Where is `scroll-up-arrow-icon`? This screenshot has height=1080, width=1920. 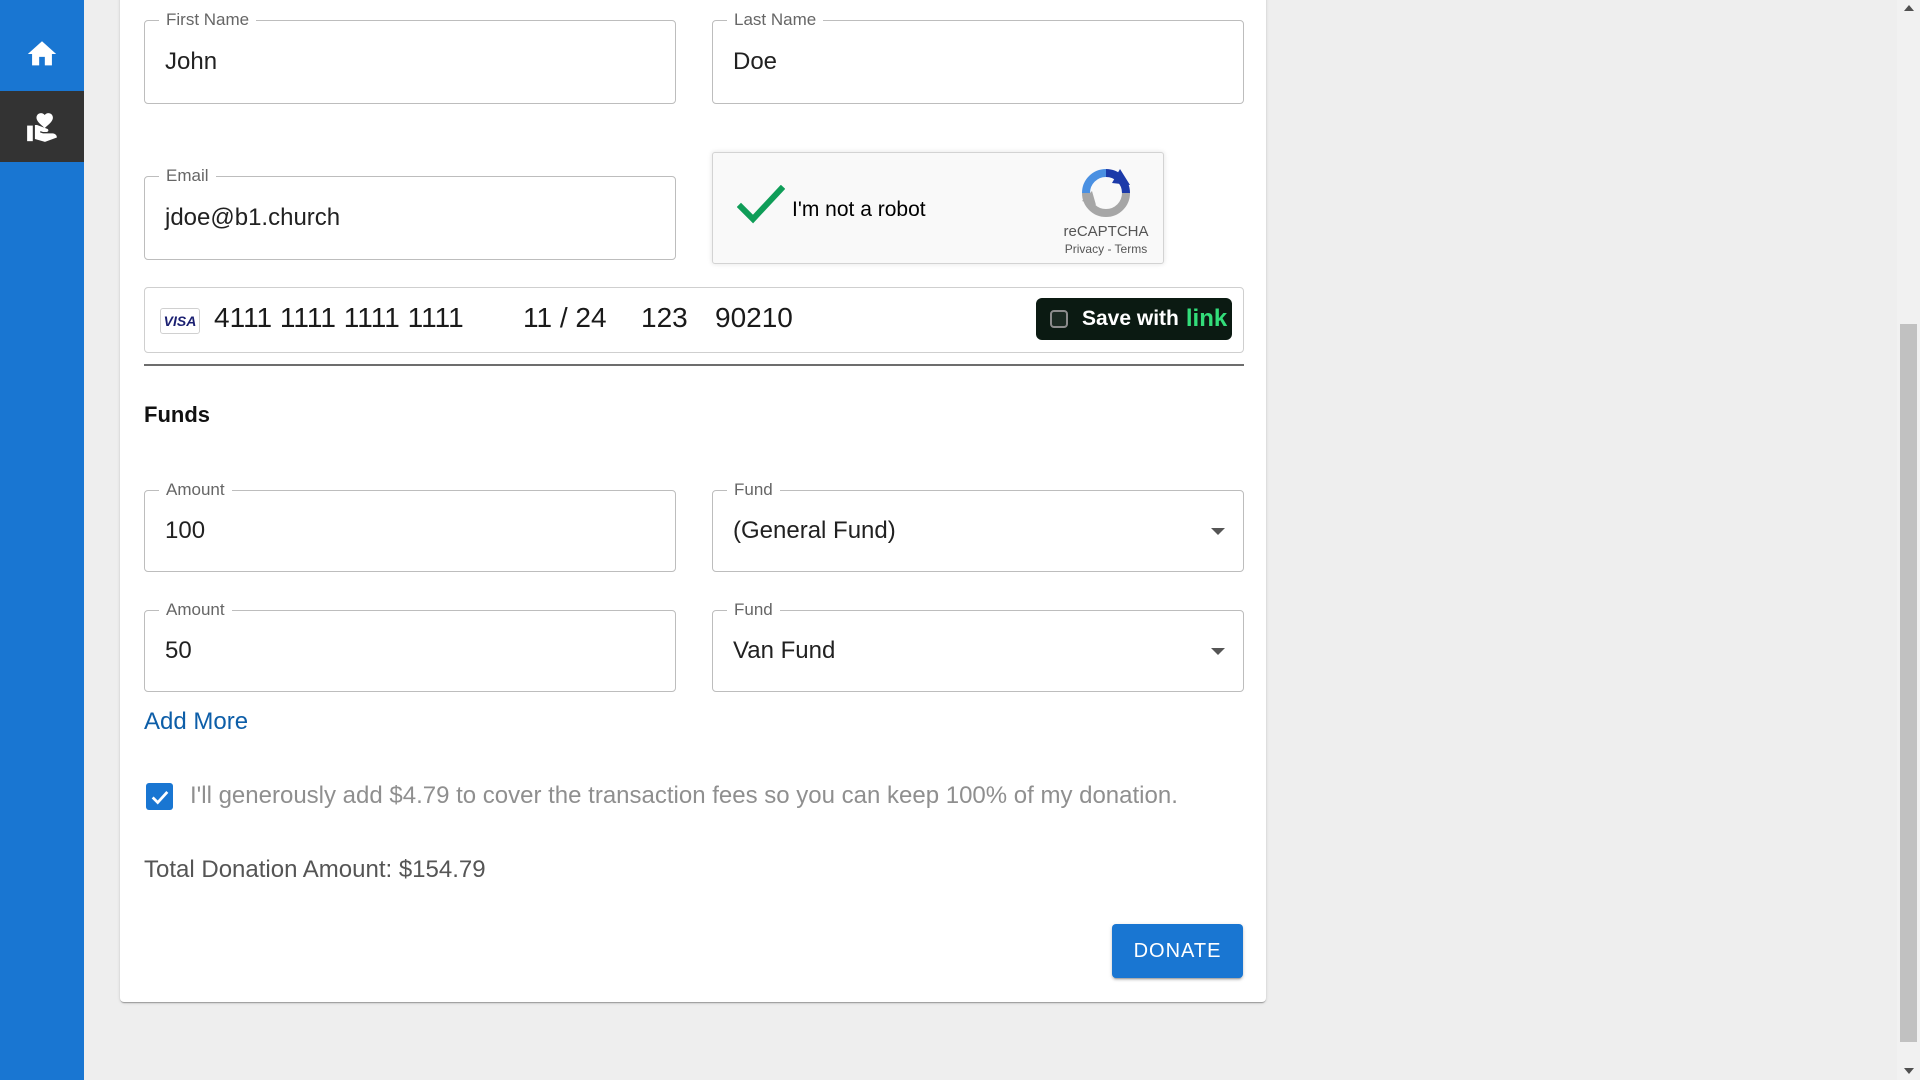 scroll-up-arrow-icon is located at coordinates (1909, 8).